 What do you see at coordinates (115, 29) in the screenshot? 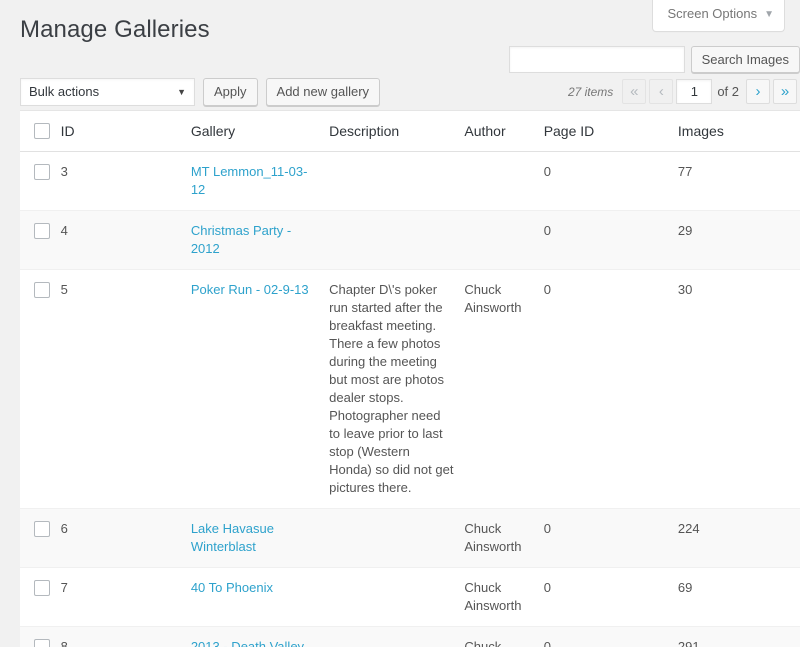
I see `page-title: Manage Galleries` at bounding box center [115, 29].